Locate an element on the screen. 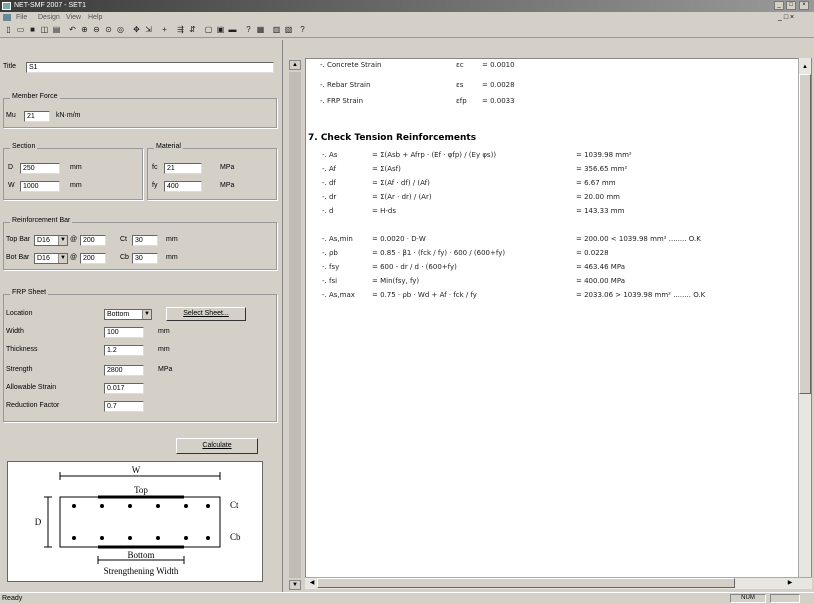 The height and width of the screenshot is (604, 814). section-title: 7. Check Tension Reinforcements is located at coordinates (392, 138).